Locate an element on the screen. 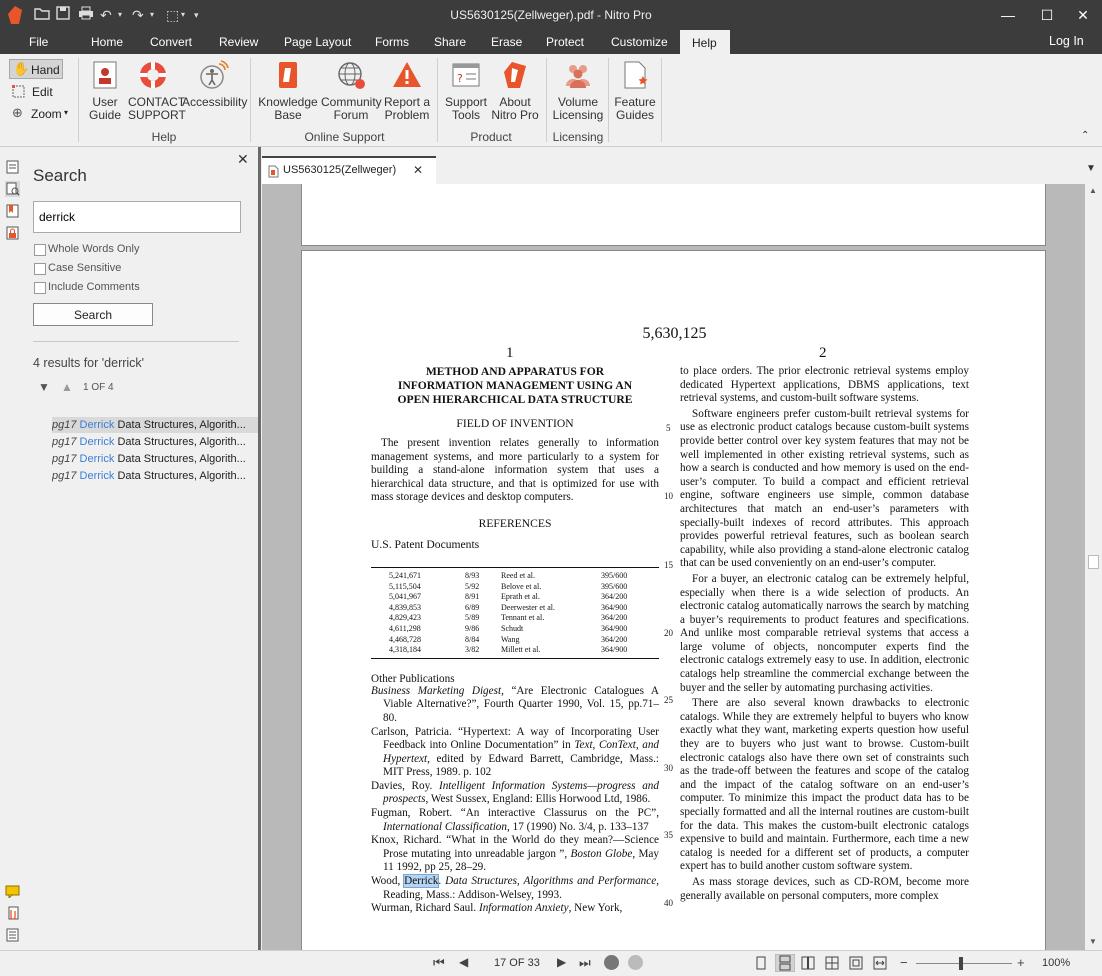 The height and width of the screenshot is (976, 1102). search-input is located at coordinates (137, 217).